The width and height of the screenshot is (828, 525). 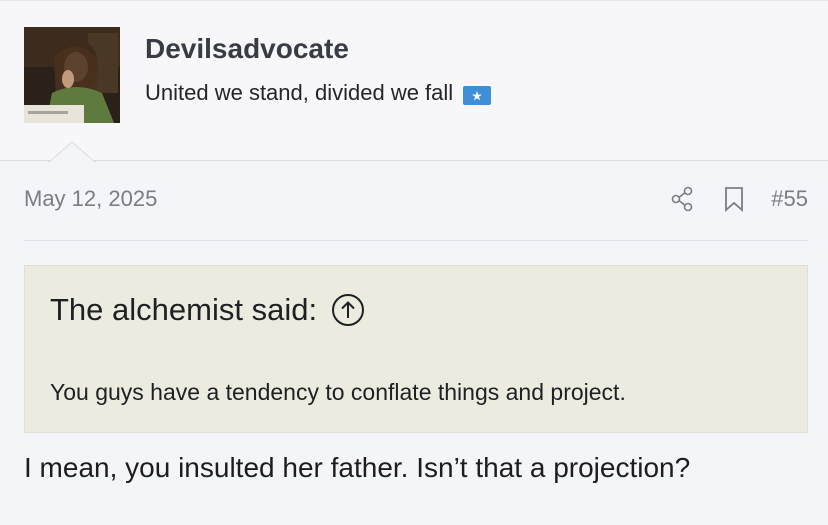 I want to click on divider, so click(x=416, y=240).